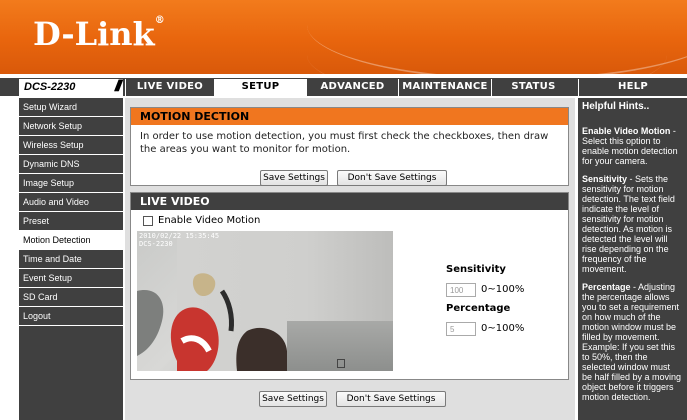 The height and width of the screenshot is (420, 687). I want to click on logo-text: D-Link, so click(94, 34).